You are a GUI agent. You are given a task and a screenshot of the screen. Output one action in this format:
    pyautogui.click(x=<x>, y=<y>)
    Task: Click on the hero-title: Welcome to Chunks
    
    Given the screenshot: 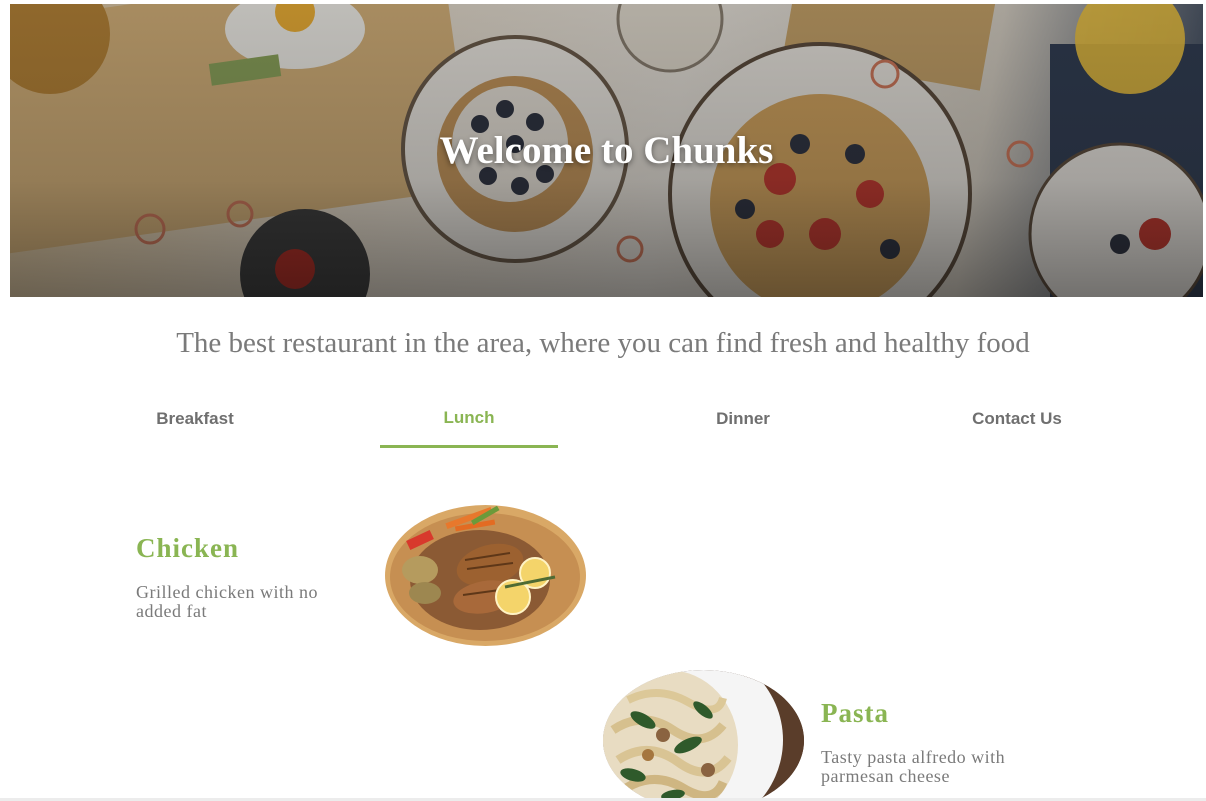 What is the action you would take?
    pyautogui.click(x=606, y=150)
    